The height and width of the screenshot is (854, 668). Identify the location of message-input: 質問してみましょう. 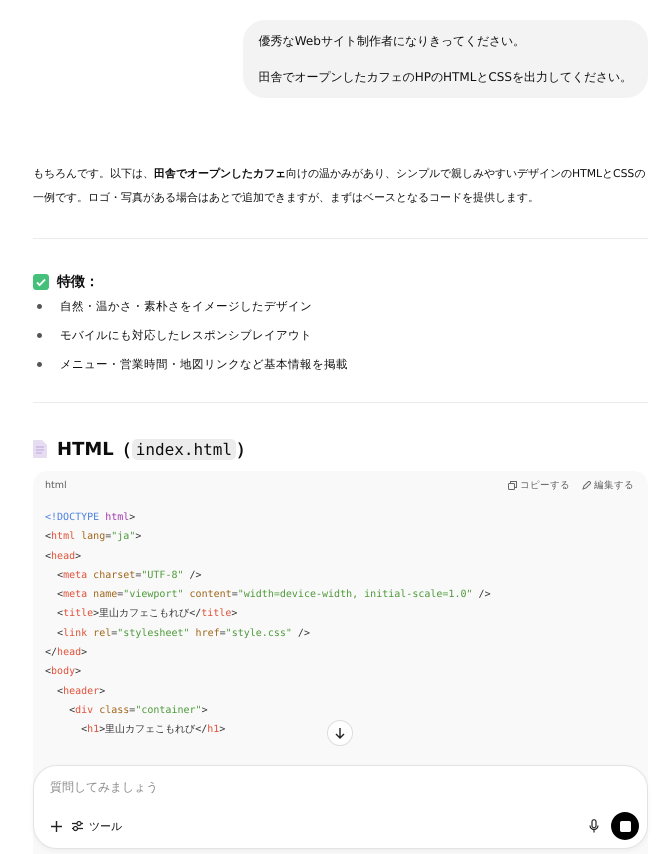
(300, 787).